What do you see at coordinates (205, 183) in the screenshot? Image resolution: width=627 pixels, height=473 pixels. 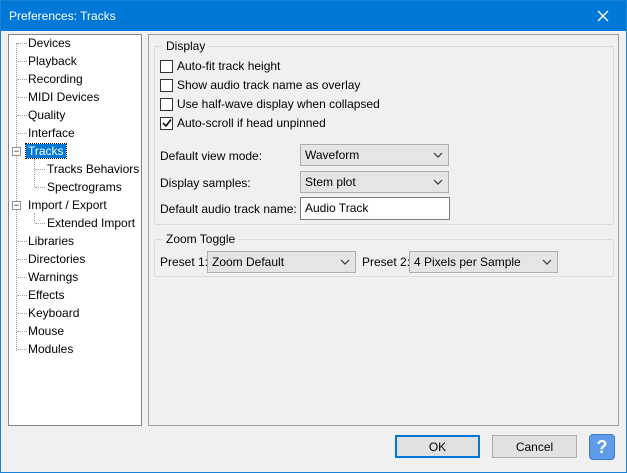 I see `display-samples-label: Display samples:` at bounding box center [205, 183].